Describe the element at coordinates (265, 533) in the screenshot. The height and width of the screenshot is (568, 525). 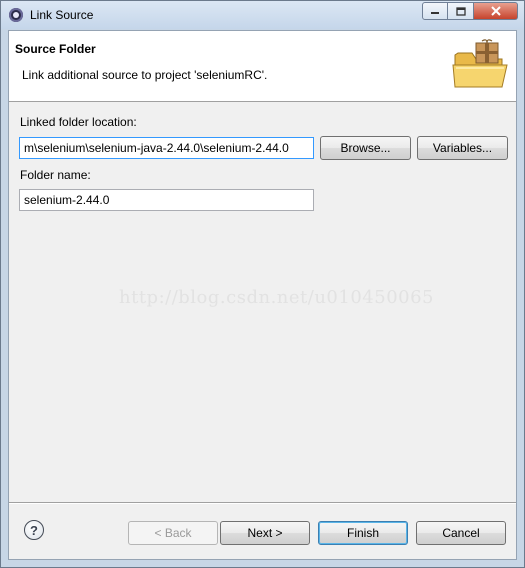
I see `next-button: Next >` at that location.